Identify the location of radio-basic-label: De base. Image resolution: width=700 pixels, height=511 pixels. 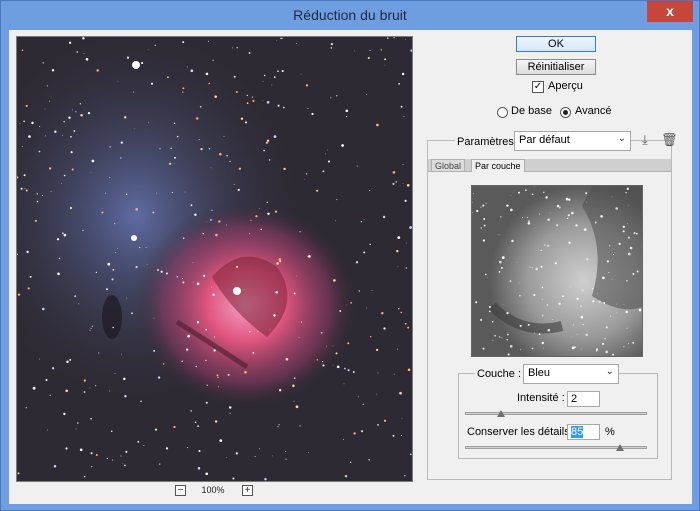
(531, 111).